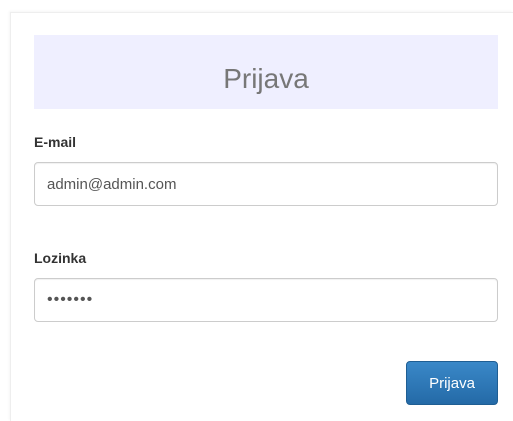 The height and width of the screenshot is (421, 513). I want to click on page-title: Prijava, so click(266, 78).